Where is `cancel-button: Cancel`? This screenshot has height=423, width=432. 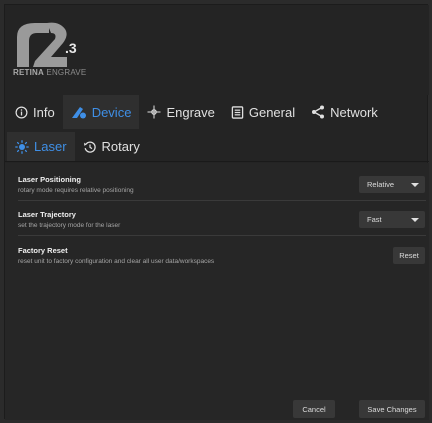 cancel-button: Cancel is located at coordinates (314, 409).